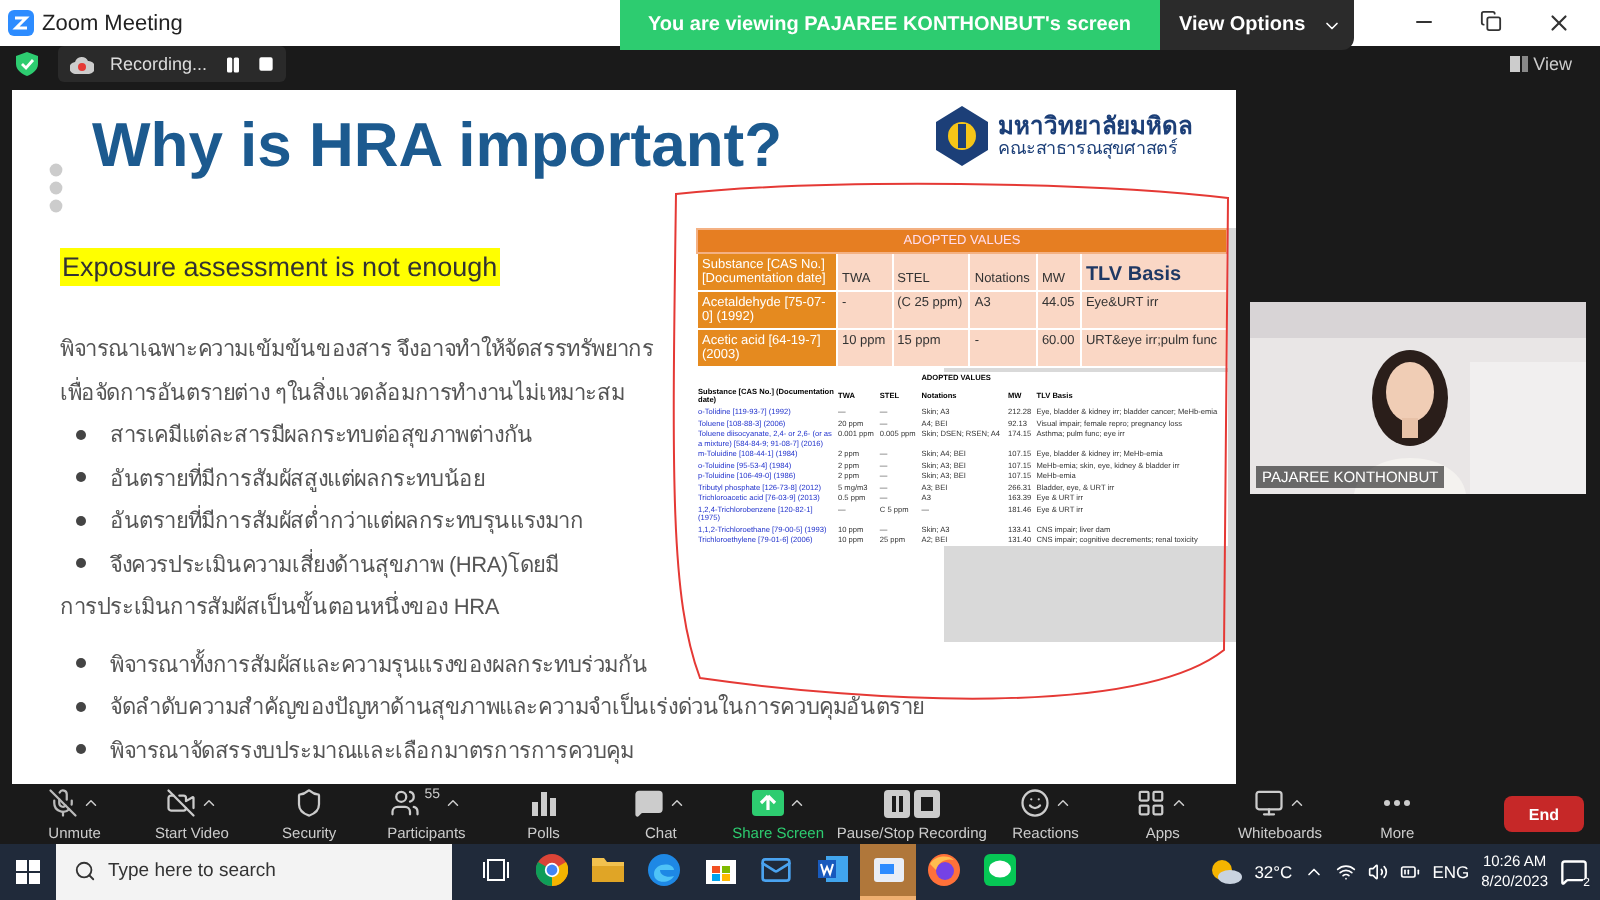  Describe the element at coordinates (232, 64) in the screenshot. I see `pause-icon` at that location.